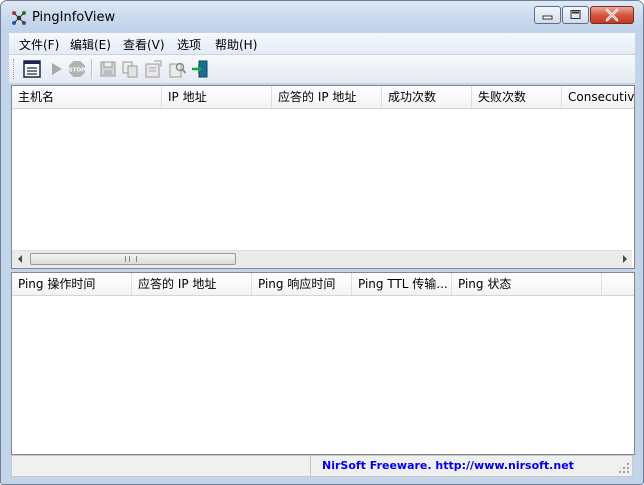 This screenshot has width=644, height=485. What do you see at coordinates (189, 44) in the screenshot?
I see `menu-options: 选项` at bounding box center [189, 44].